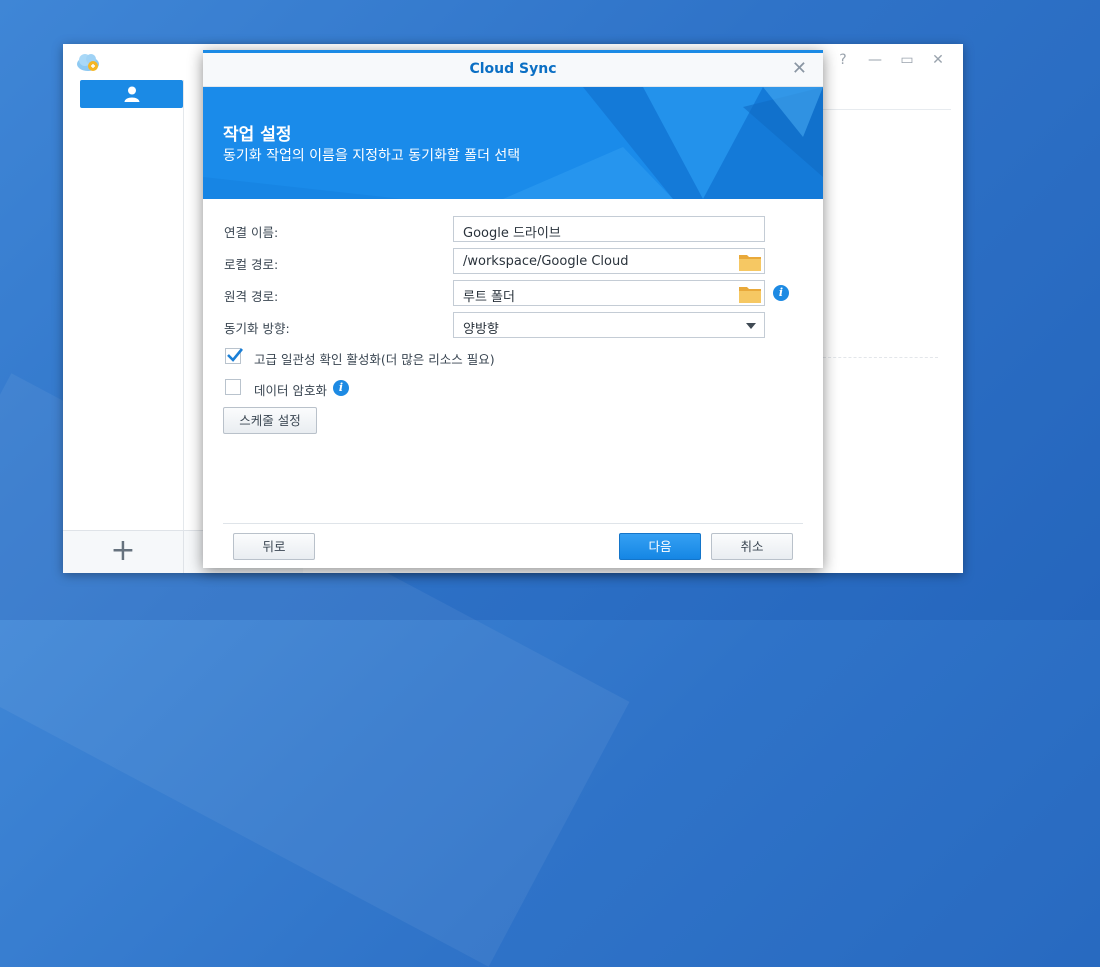 This screenshot has width=1100, height=967. What do you see at coordinates (233, 387) in the screenshot?
I see `data-encryption-checkbox` at bounding box center [233, 387].